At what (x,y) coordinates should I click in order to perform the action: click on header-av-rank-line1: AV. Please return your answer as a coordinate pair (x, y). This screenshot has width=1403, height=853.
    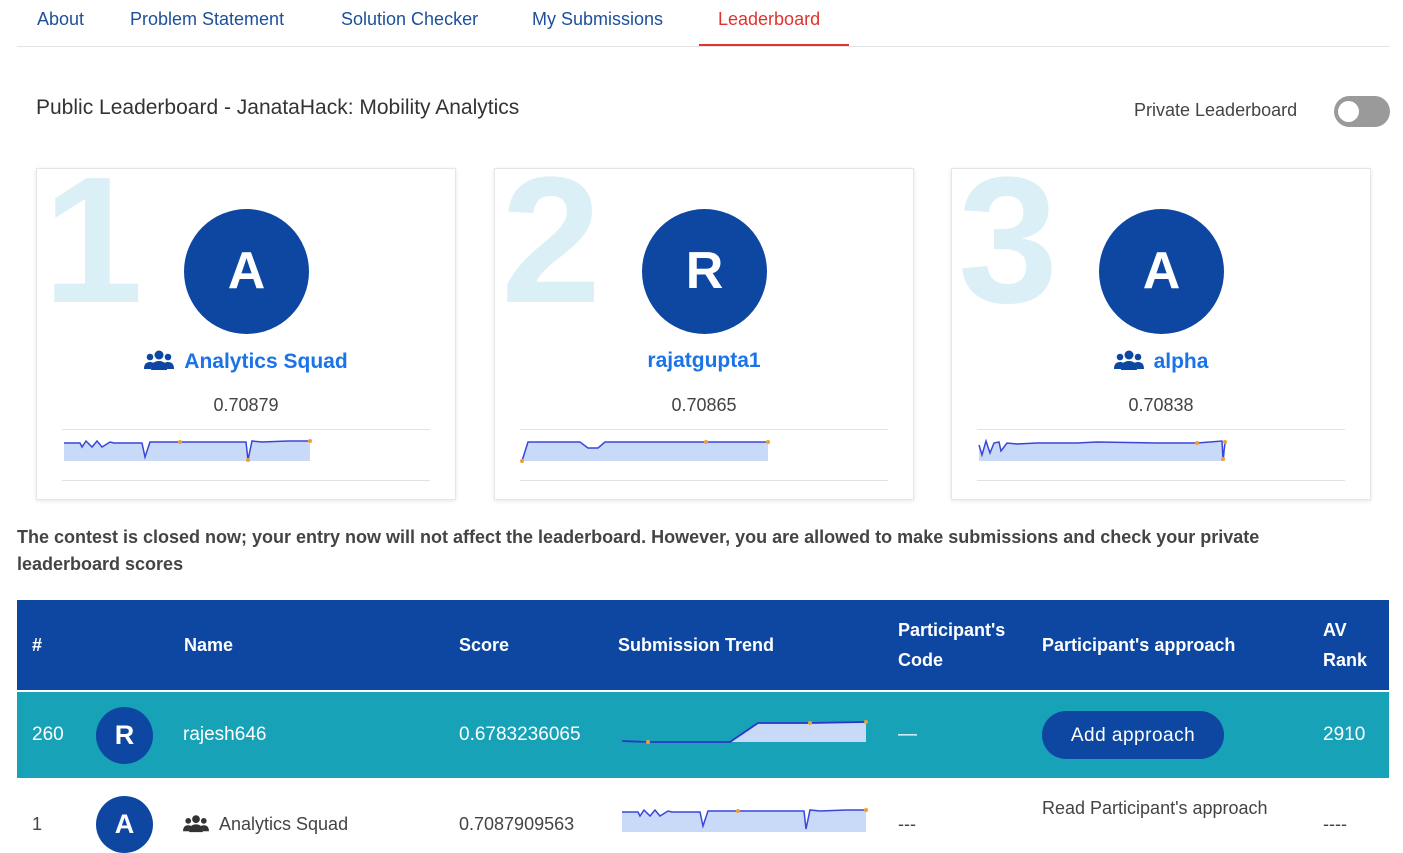
    Looking at the image, I should click on (1335, 630).